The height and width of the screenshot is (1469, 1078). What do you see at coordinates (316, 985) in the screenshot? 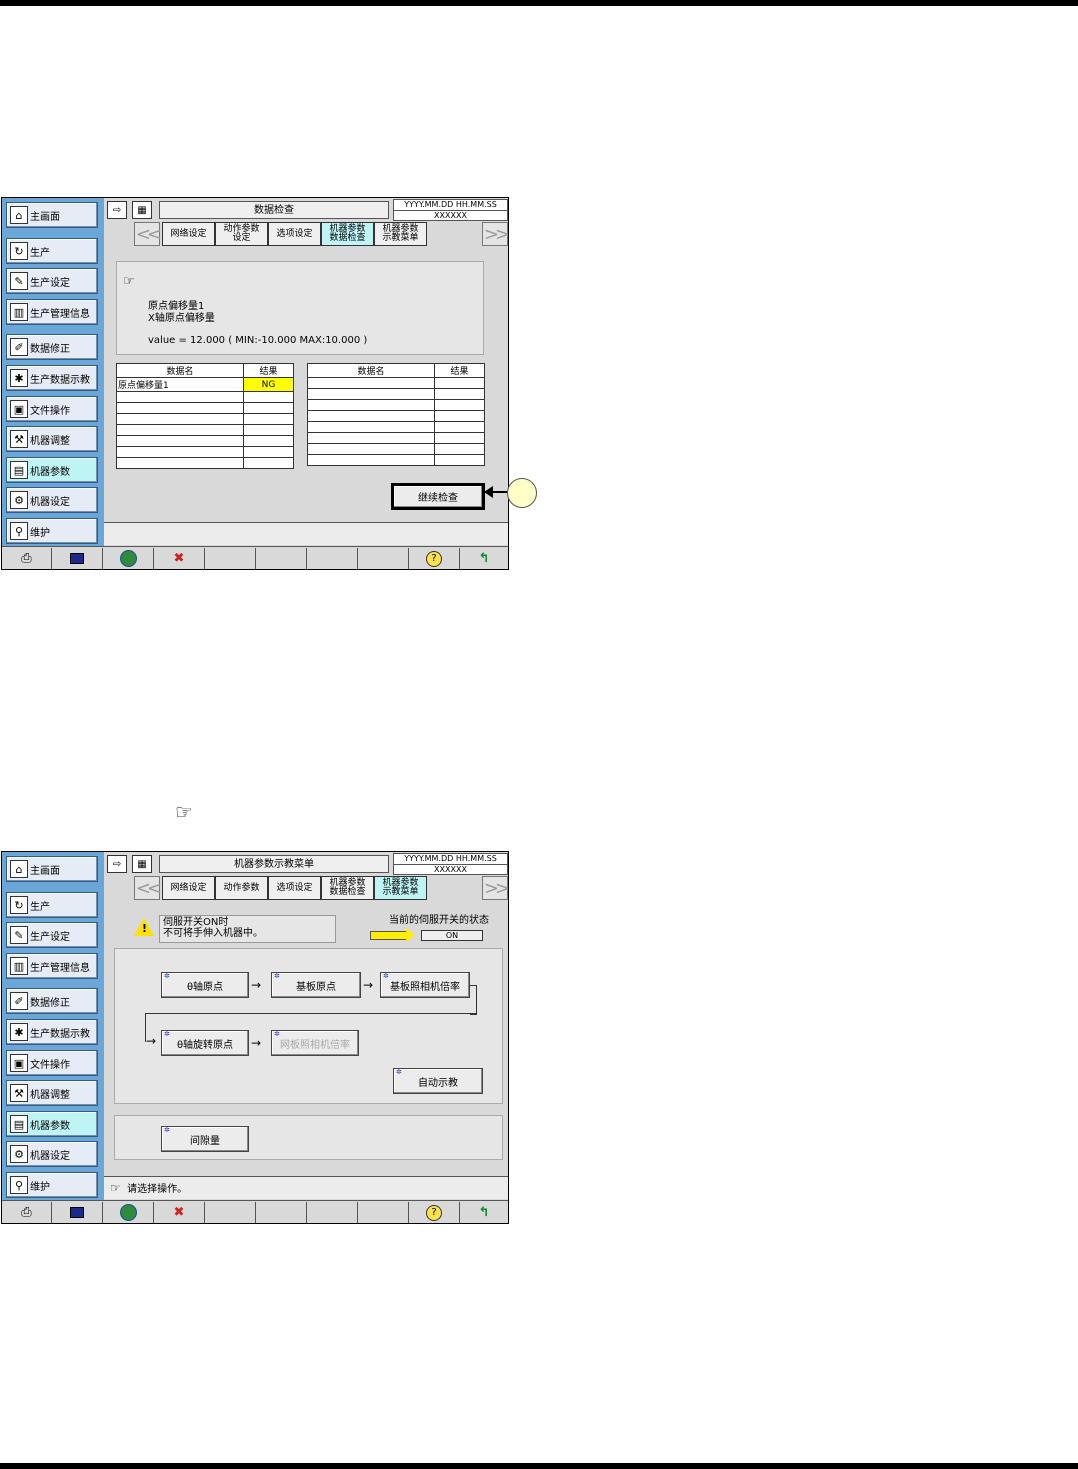
I see `board-origin-button: ✲ 基板原点` at bounding box center [316, 985].